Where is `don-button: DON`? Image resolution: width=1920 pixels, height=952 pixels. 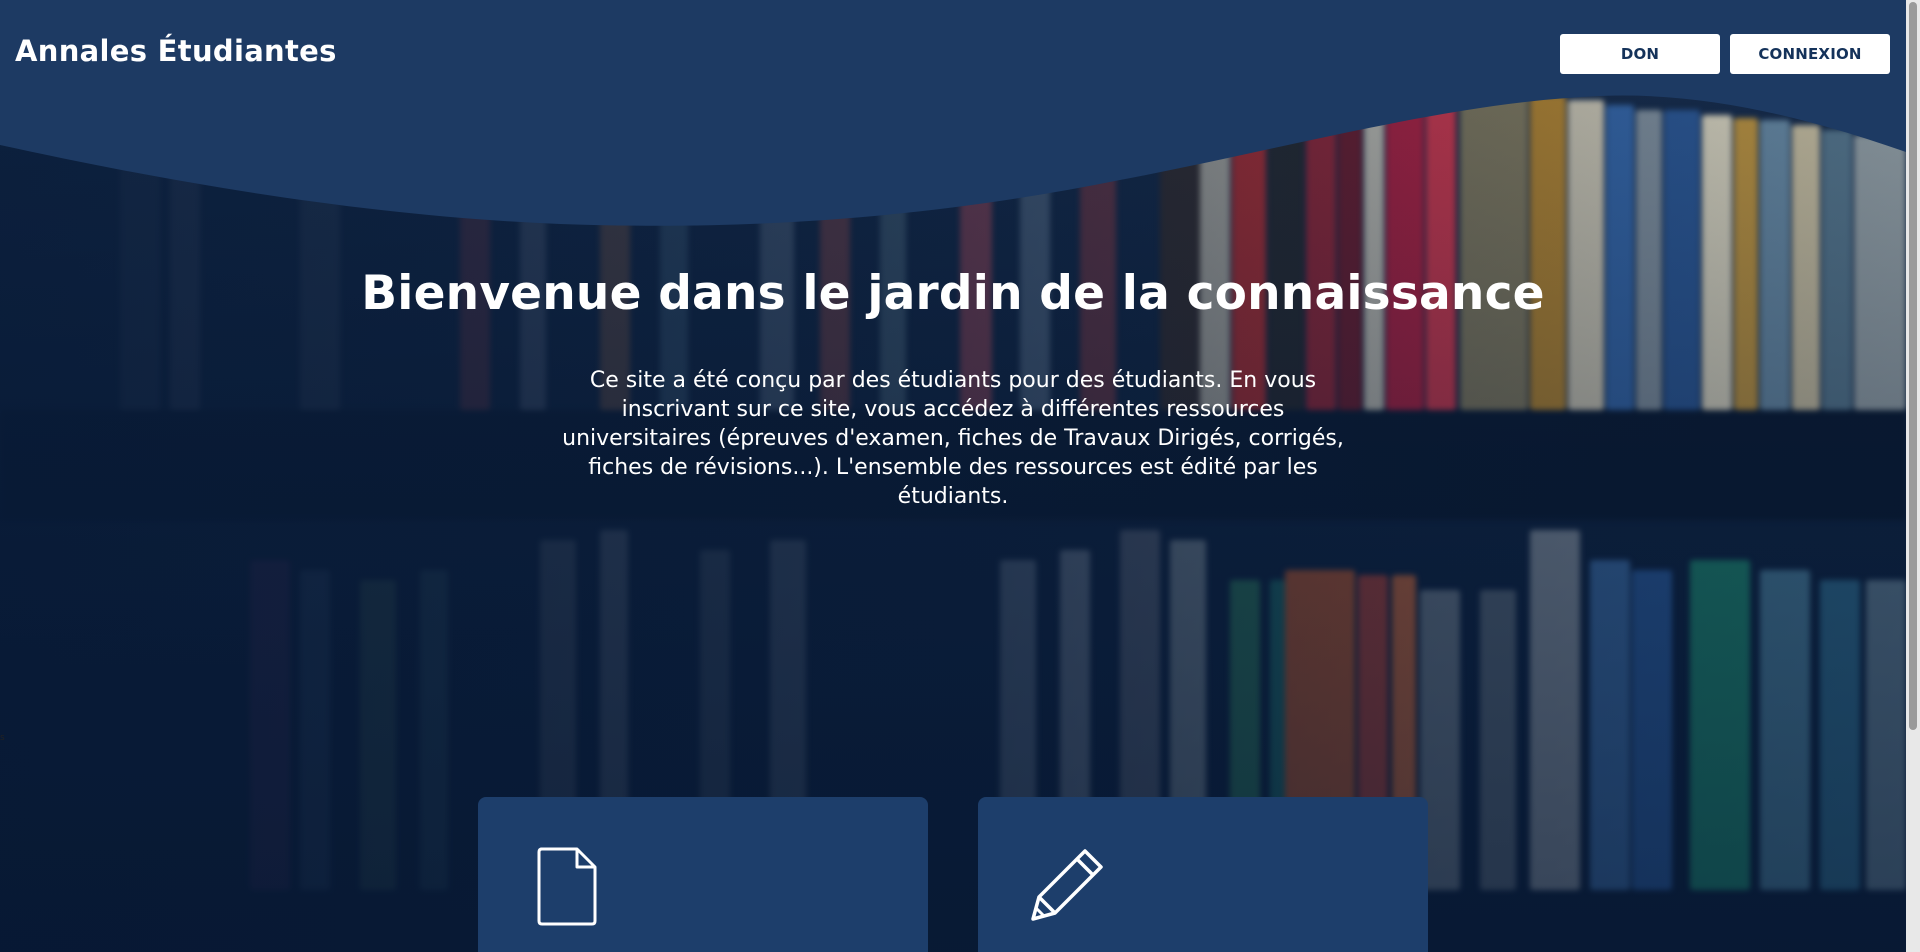 don-button: DON is located at coordinates (1640, 54).